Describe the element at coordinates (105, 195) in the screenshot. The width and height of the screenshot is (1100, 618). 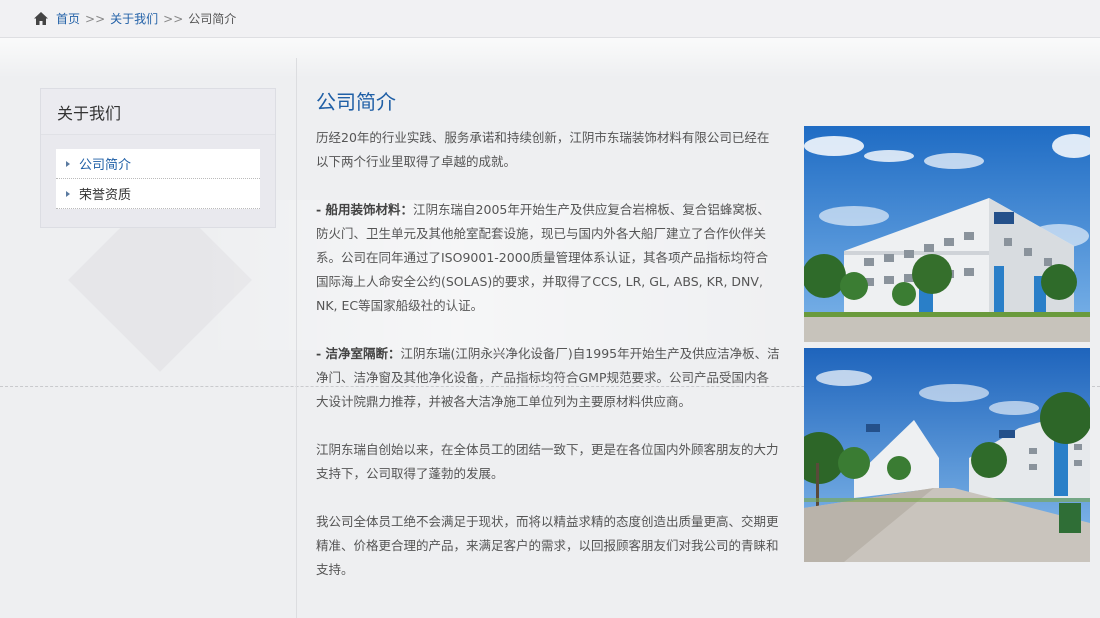
I see `sidebar-item-label: 荣誉资质` at that location.